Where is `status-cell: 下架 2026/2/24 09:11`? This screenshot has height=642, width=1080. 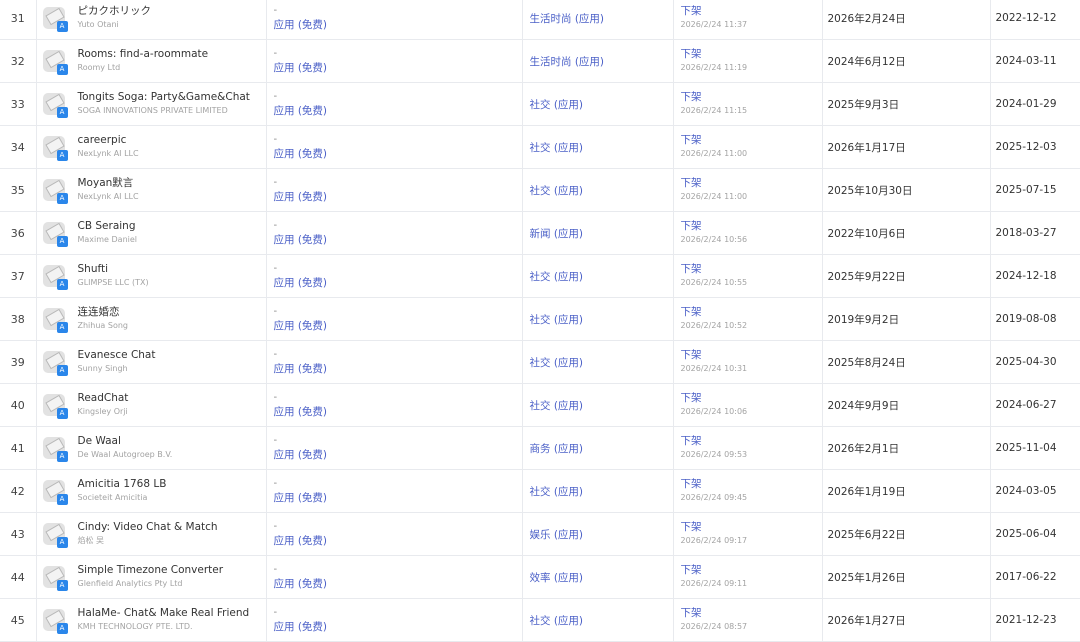
status-cell: 下架 2026/2/24 09:11 is located at coordinates (747, 577).